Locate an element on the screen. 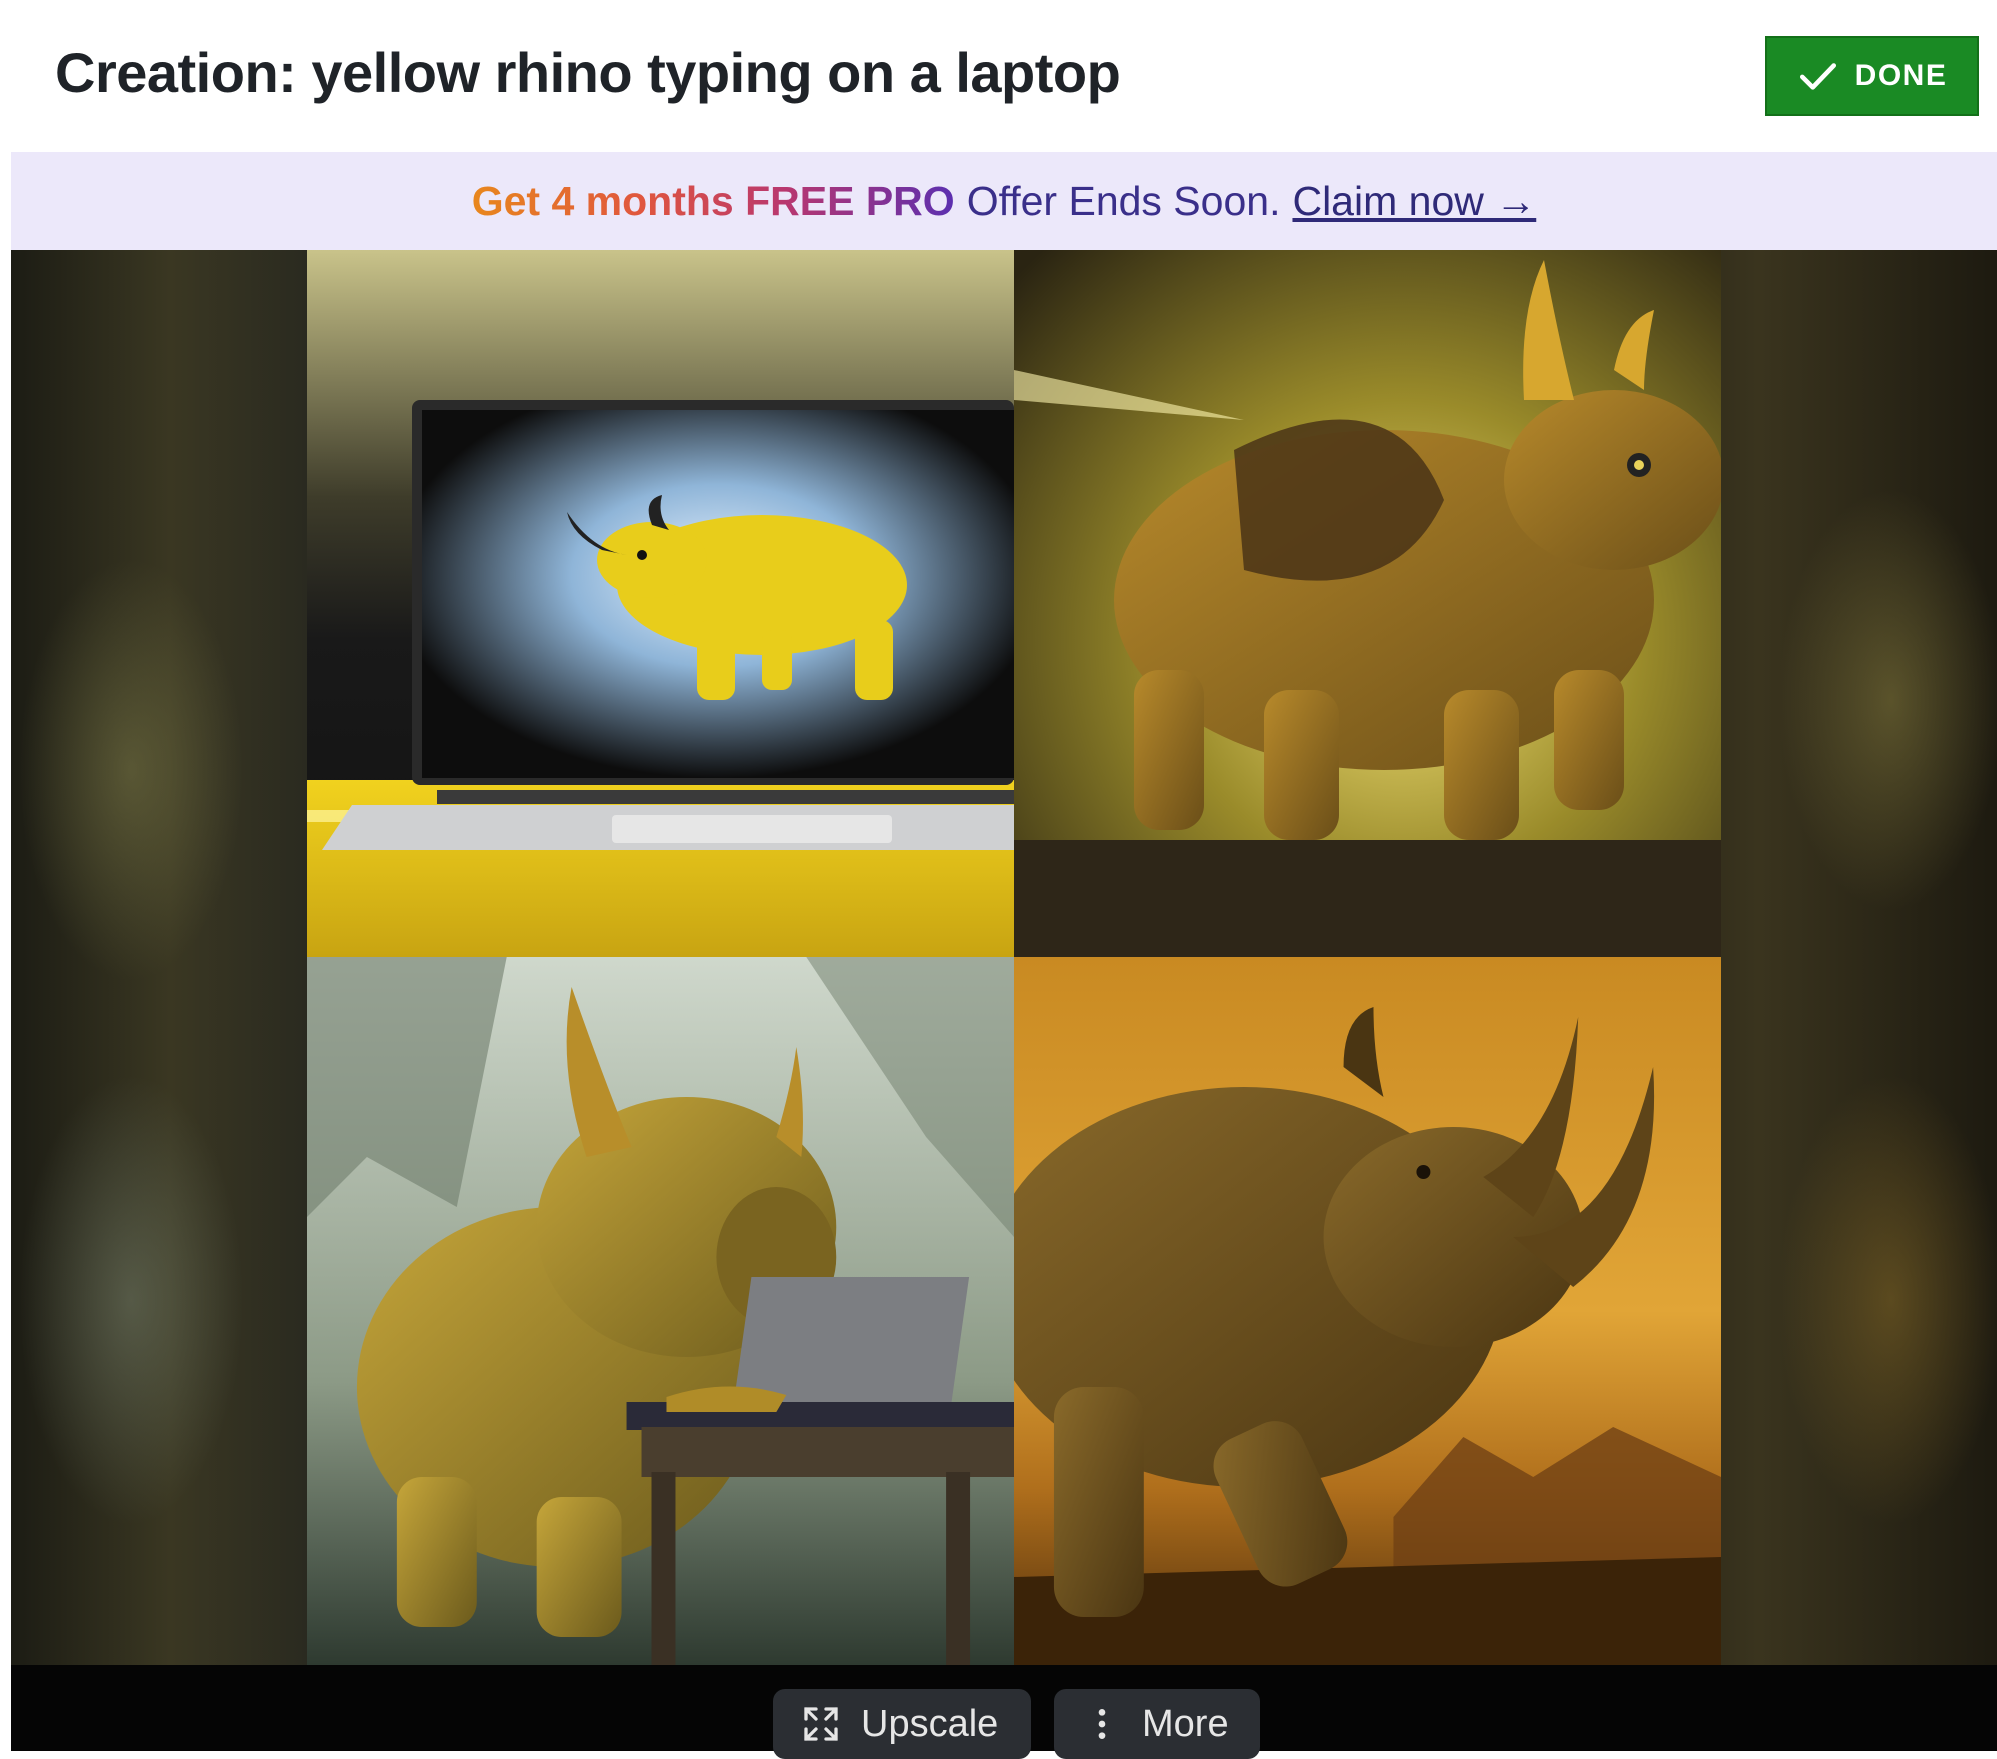 This screenshot has width=1997, height=1759. kebab-menu-icon is located at coordinates (1102, 1724).